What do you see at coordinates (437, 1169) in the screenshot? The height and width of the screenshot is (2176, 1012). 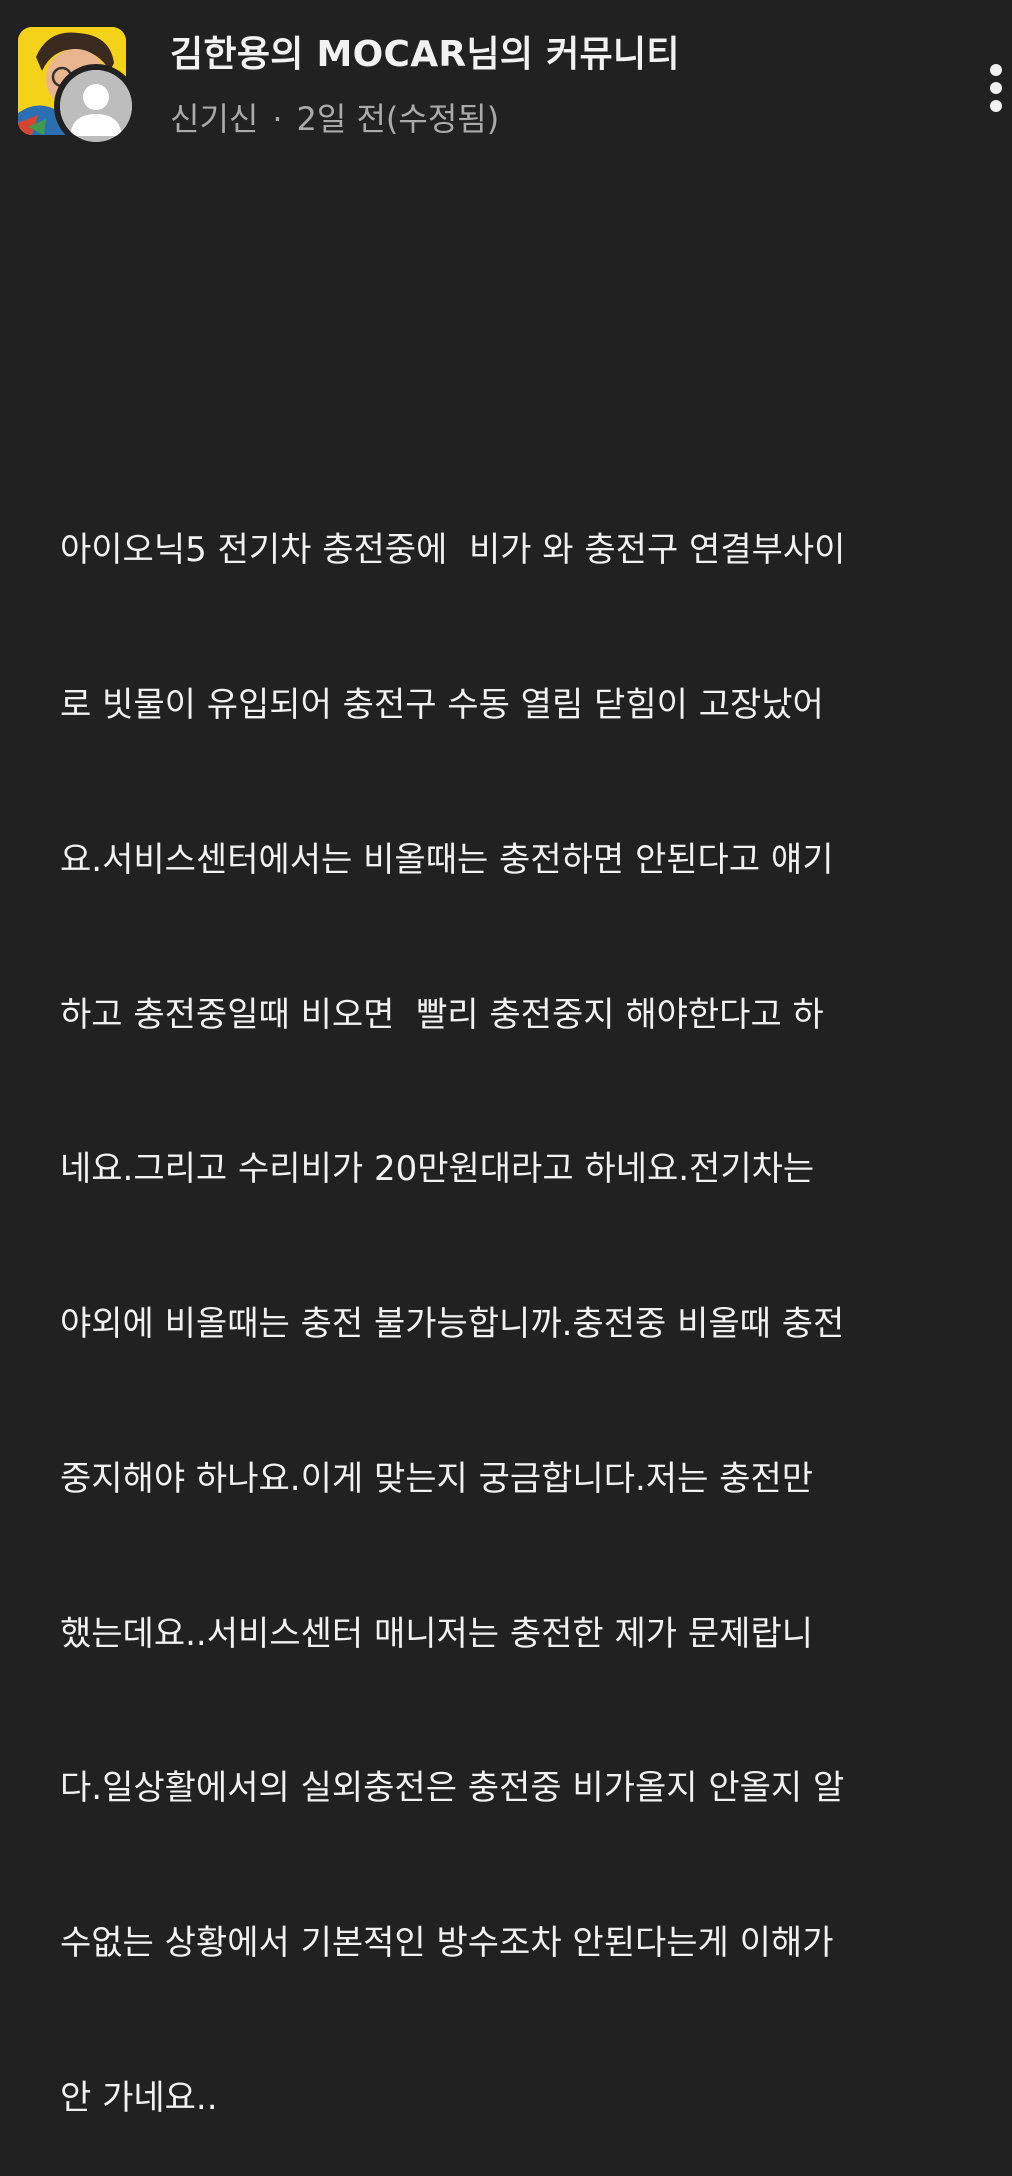 I see `post-body-line: 네요.그리고 수리비가 20만원대라고 하네요.전기차는` at bounding box center [437, 1169].